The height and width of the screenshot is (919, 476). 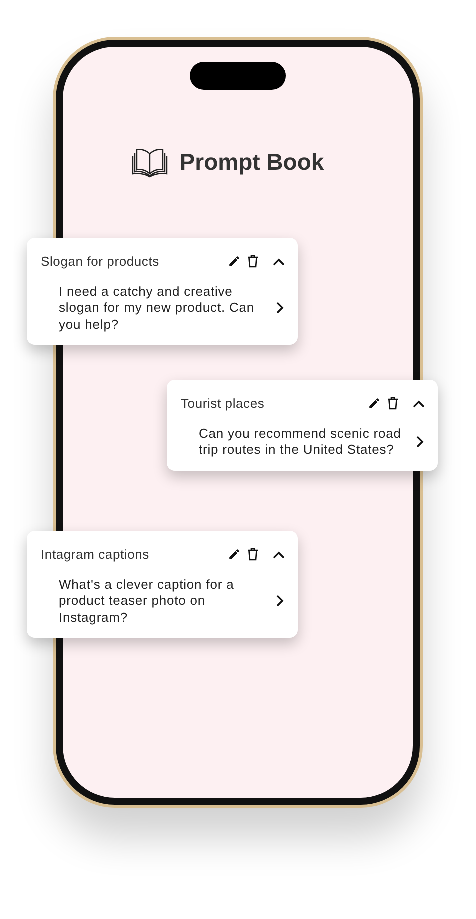 I want to click on prompt-title: Slogan for products, so click(x=100, y=262).